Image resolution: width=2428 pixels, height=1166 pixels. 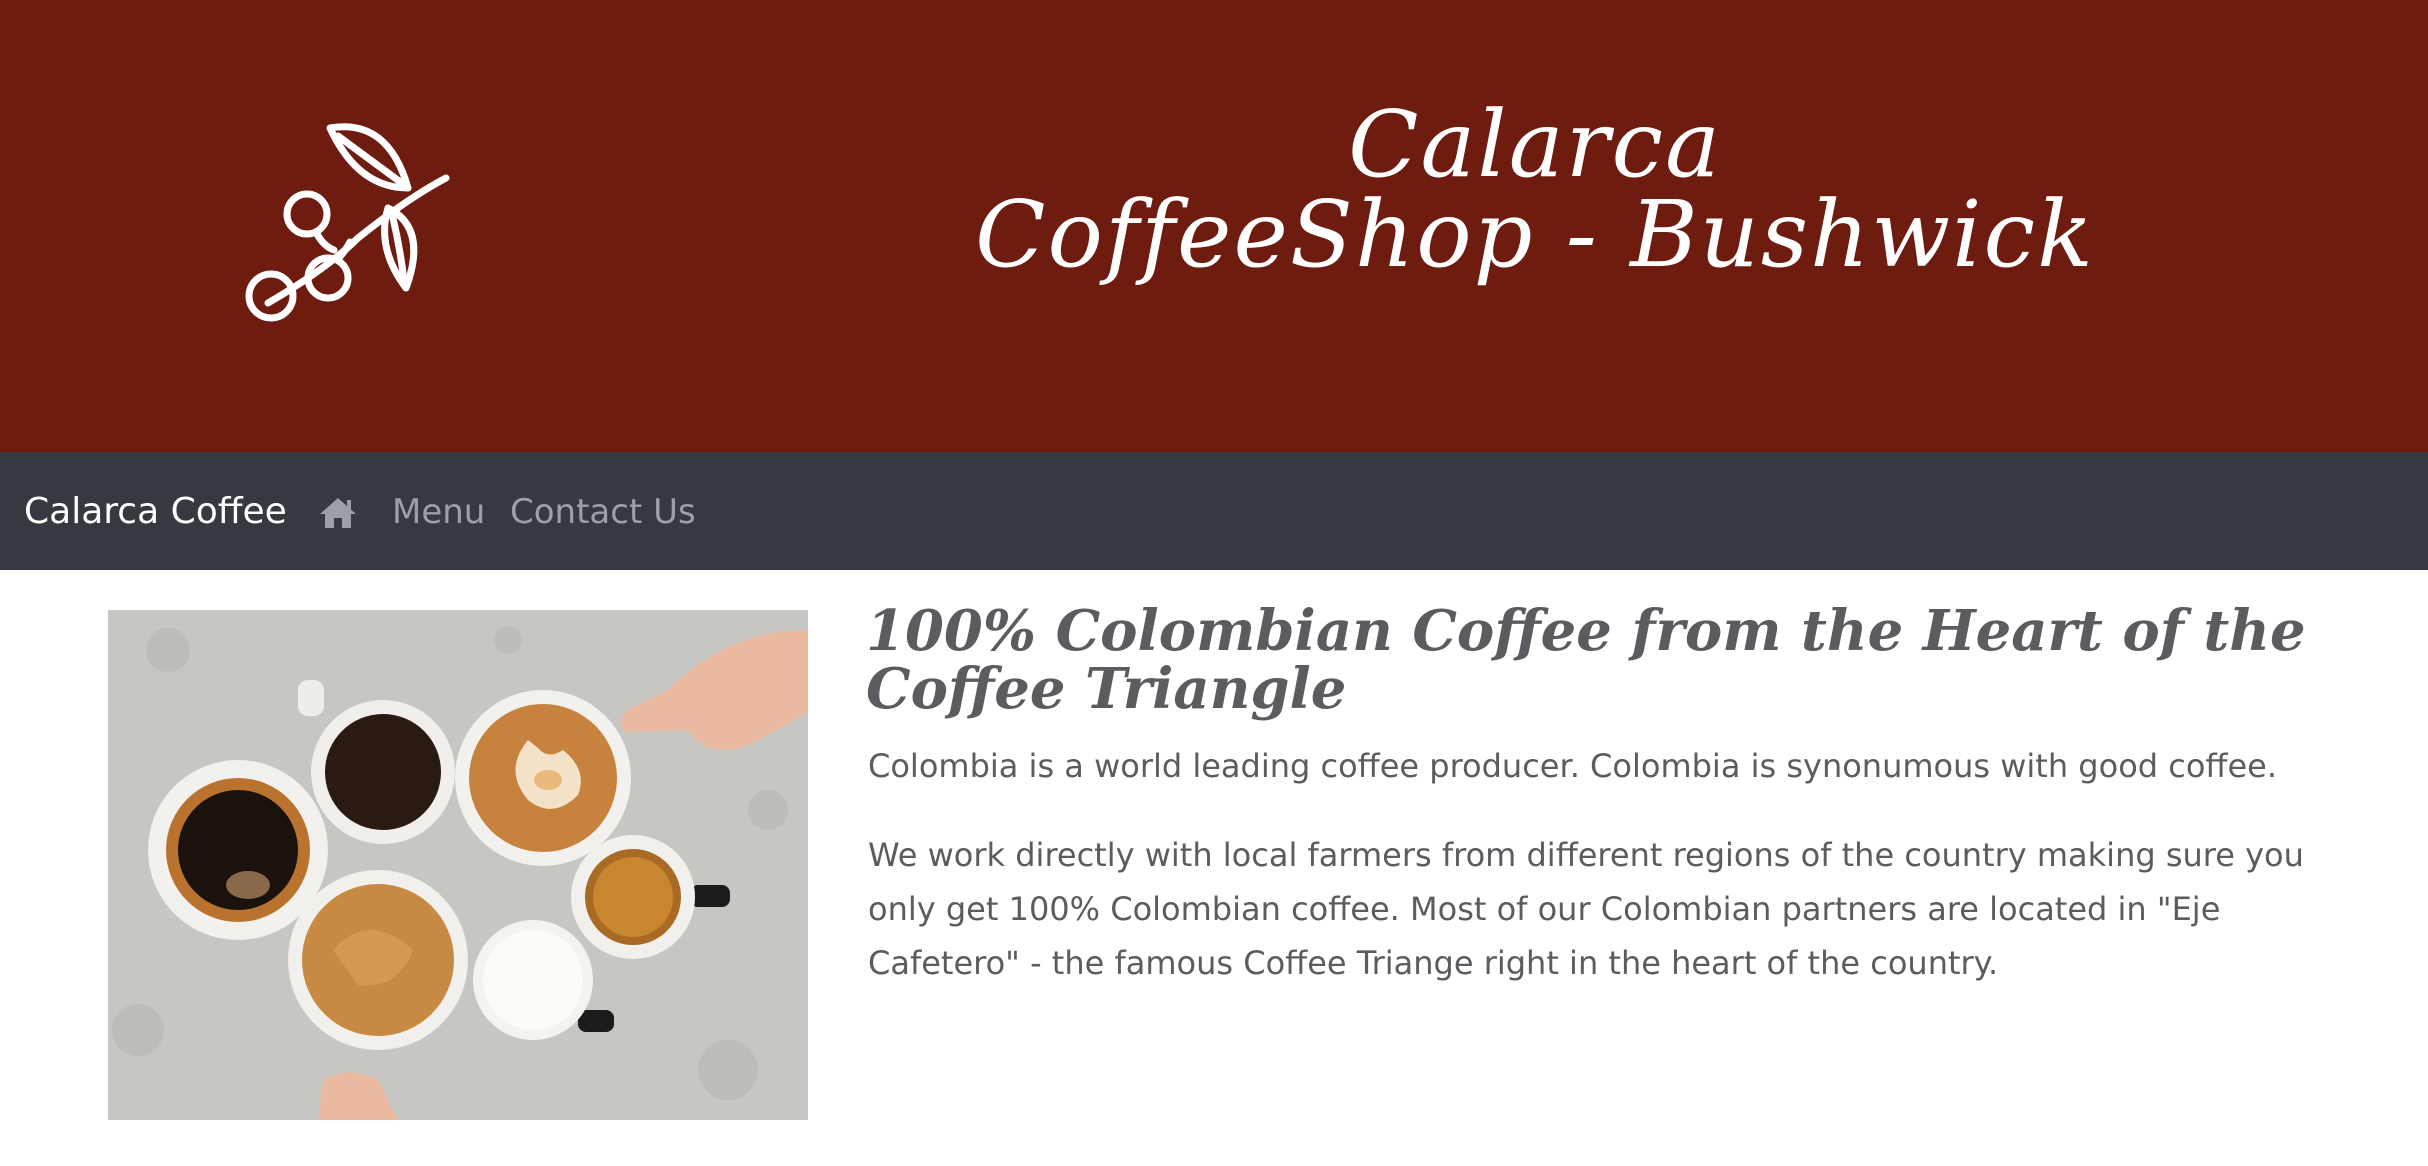 What do you see at coordinates (603, 512) in the screenshot?
I see `nav-link-contact-us: Contact Us` at bounding box center [603, 512].